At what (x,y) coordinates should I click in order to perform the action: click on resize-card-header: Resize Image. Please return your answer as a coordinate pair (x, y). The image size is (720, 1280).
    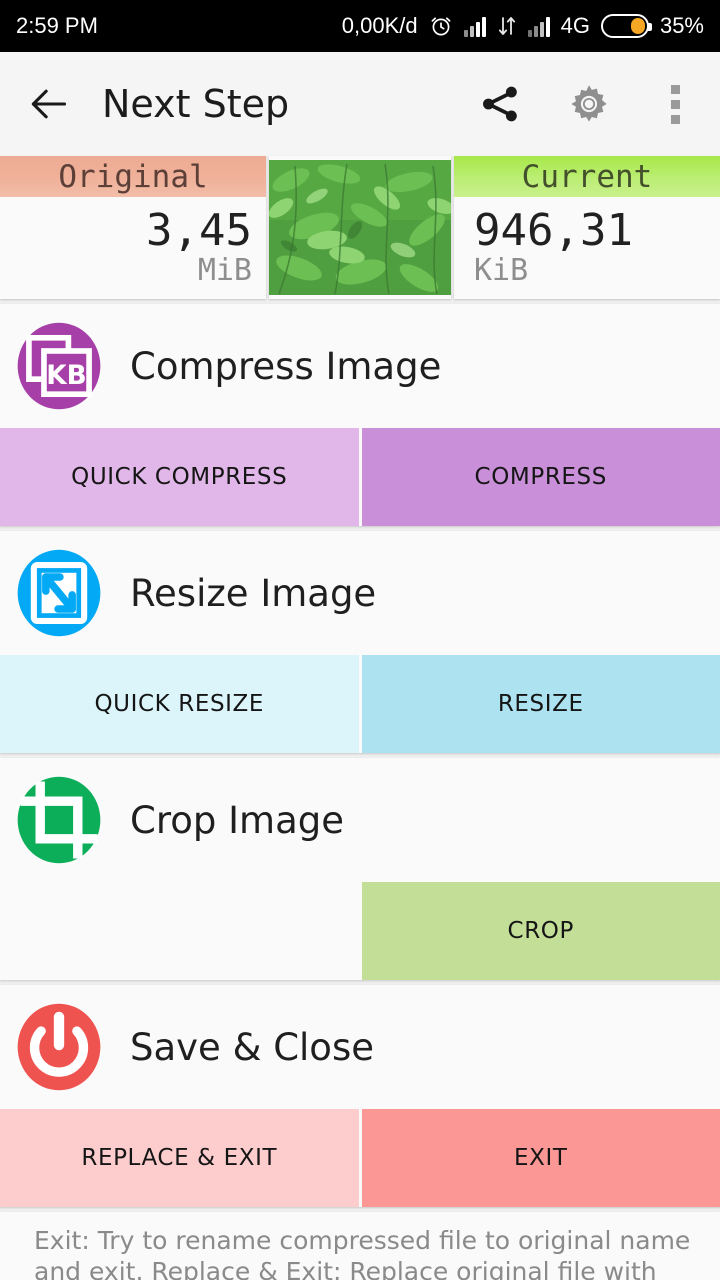
    Looking at the image, I should click on (360, 593).